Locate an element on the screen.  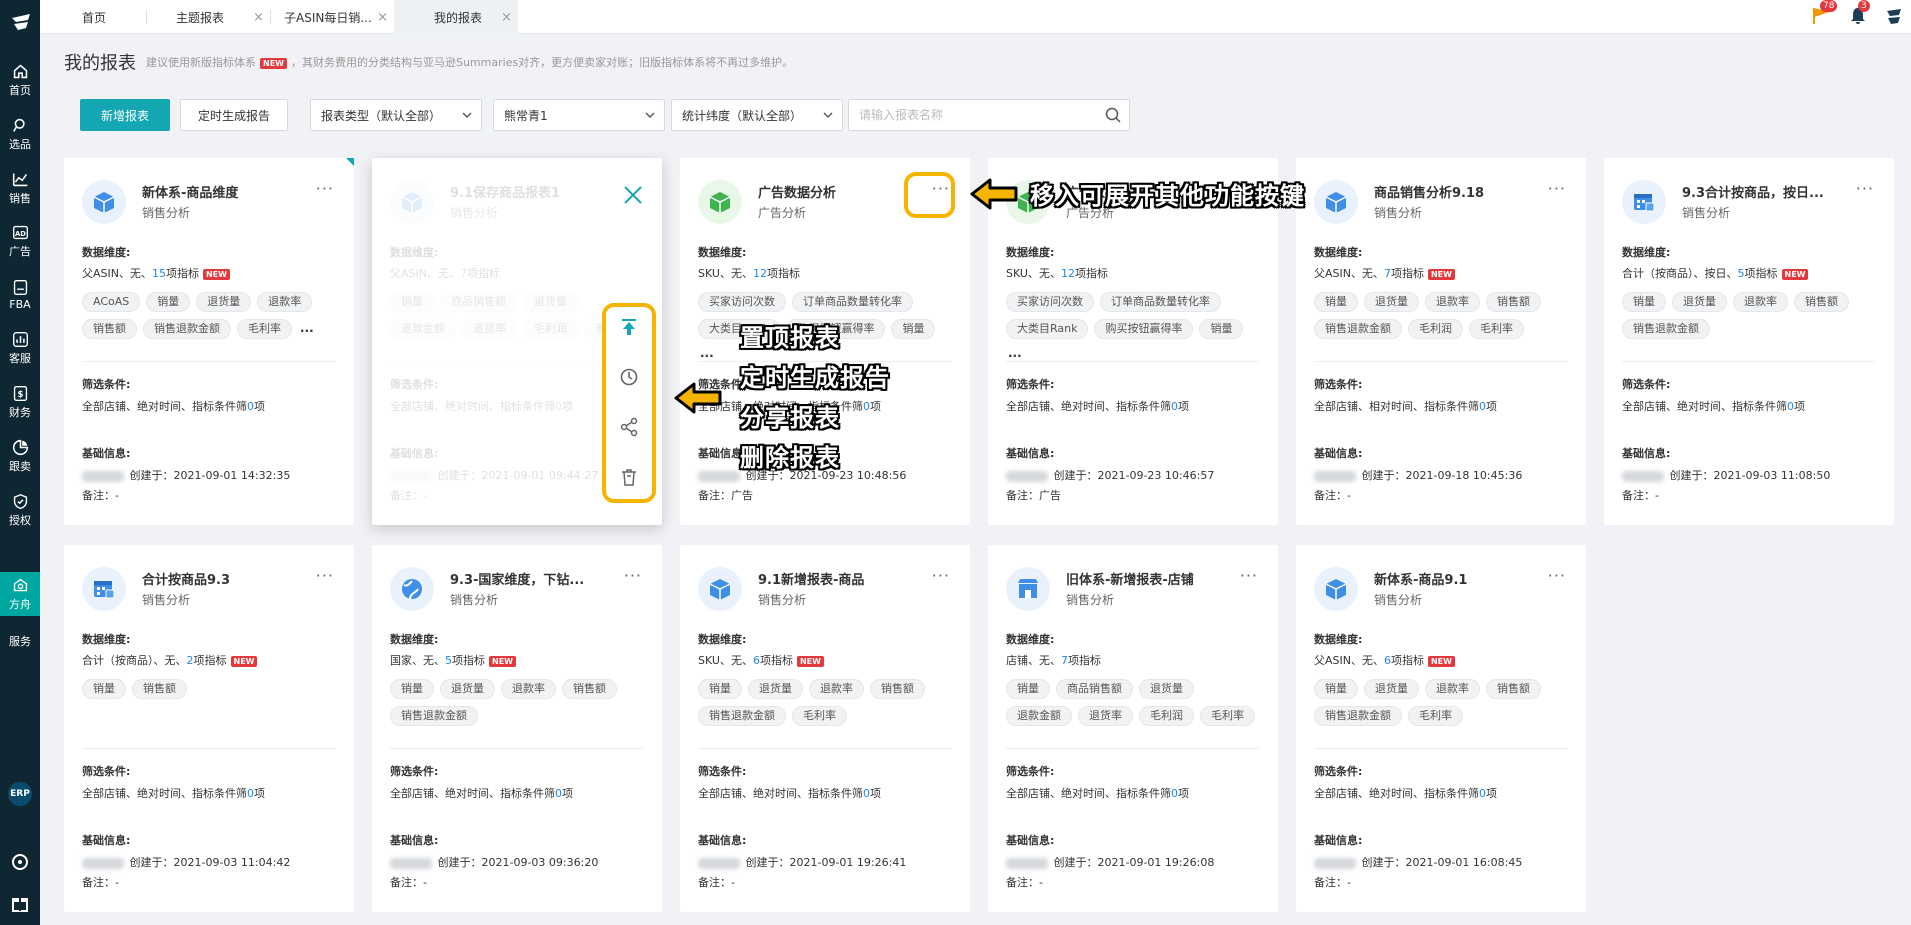
search-icon is located at coordinates (1113, 115).